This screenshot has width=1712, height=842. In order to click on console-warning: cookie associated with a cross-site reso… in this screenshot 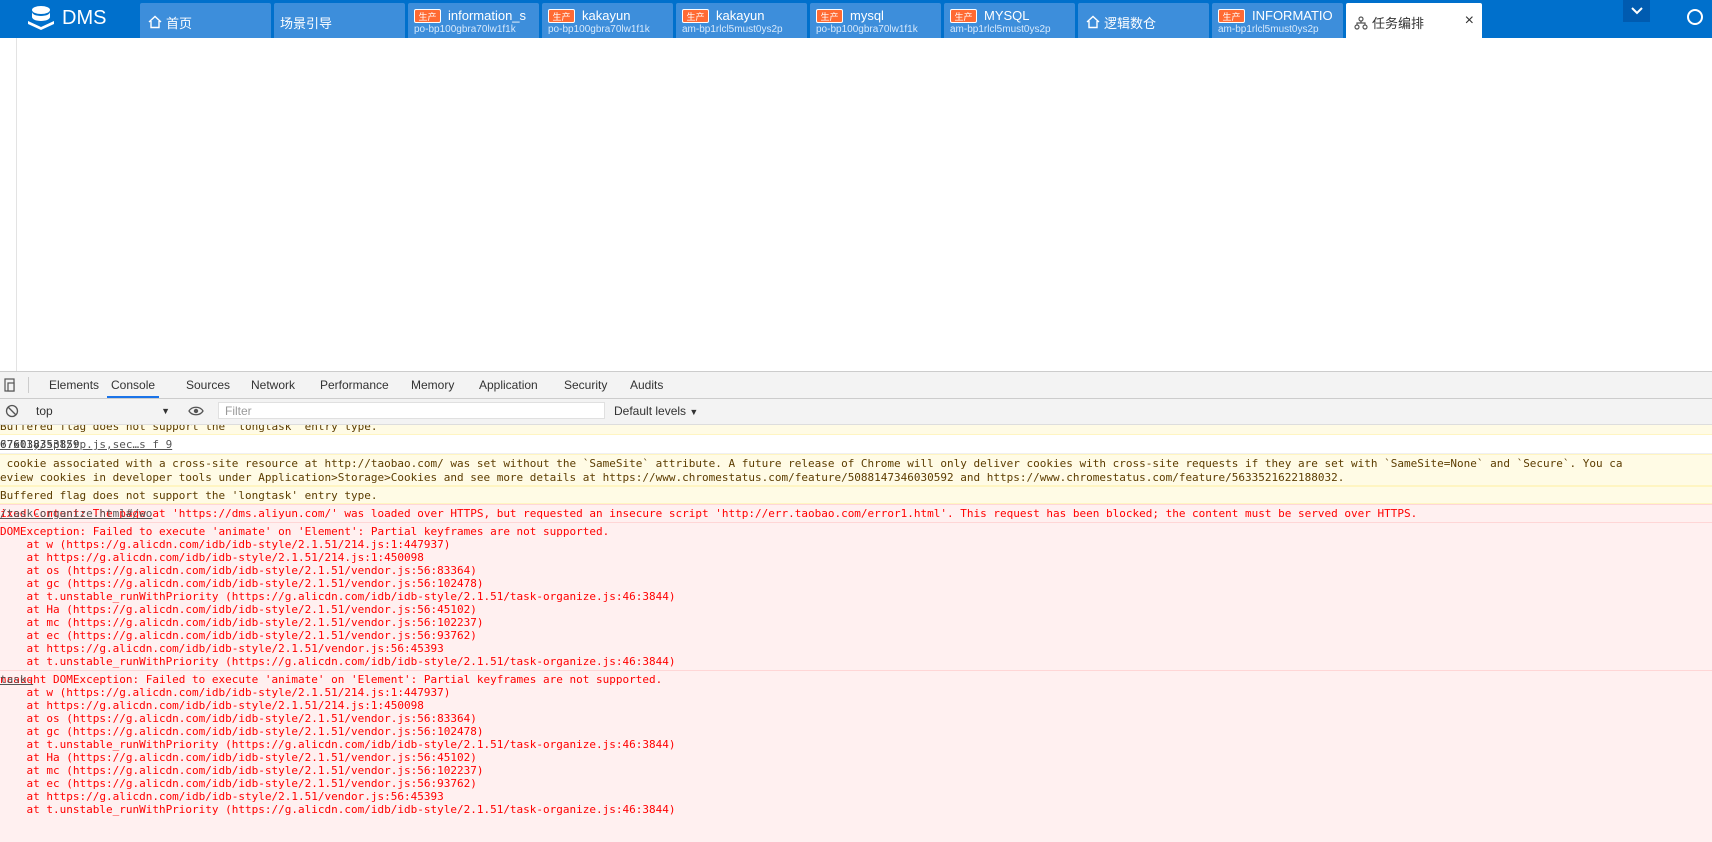, I will do `click(856, 470)`.